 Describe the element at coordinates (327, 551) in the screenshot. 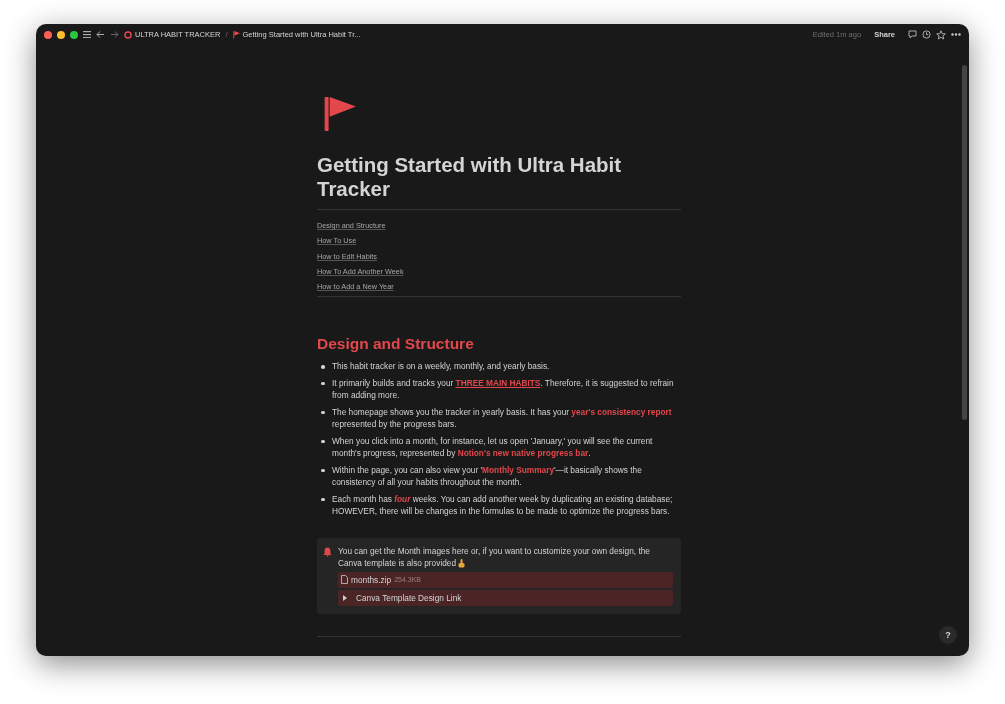

I see `bell-icon` at that location.